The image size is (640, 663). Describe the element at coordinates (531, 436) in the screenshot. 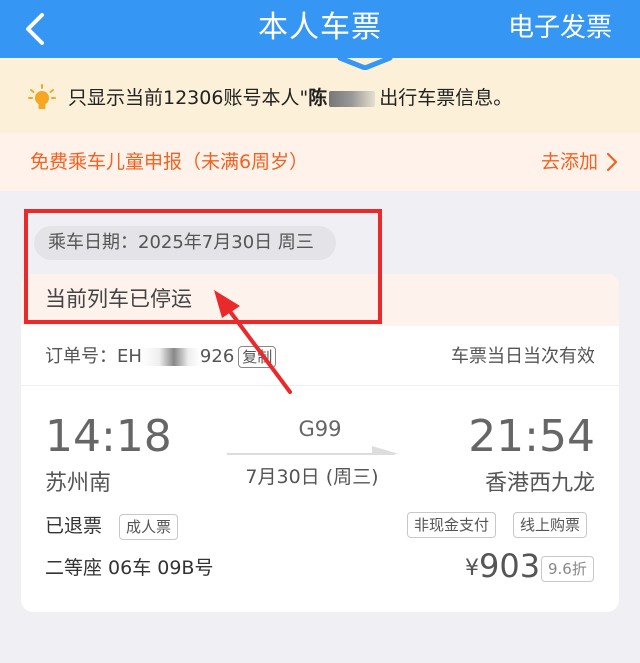

I see `arrival-time: 21:54` at that location.